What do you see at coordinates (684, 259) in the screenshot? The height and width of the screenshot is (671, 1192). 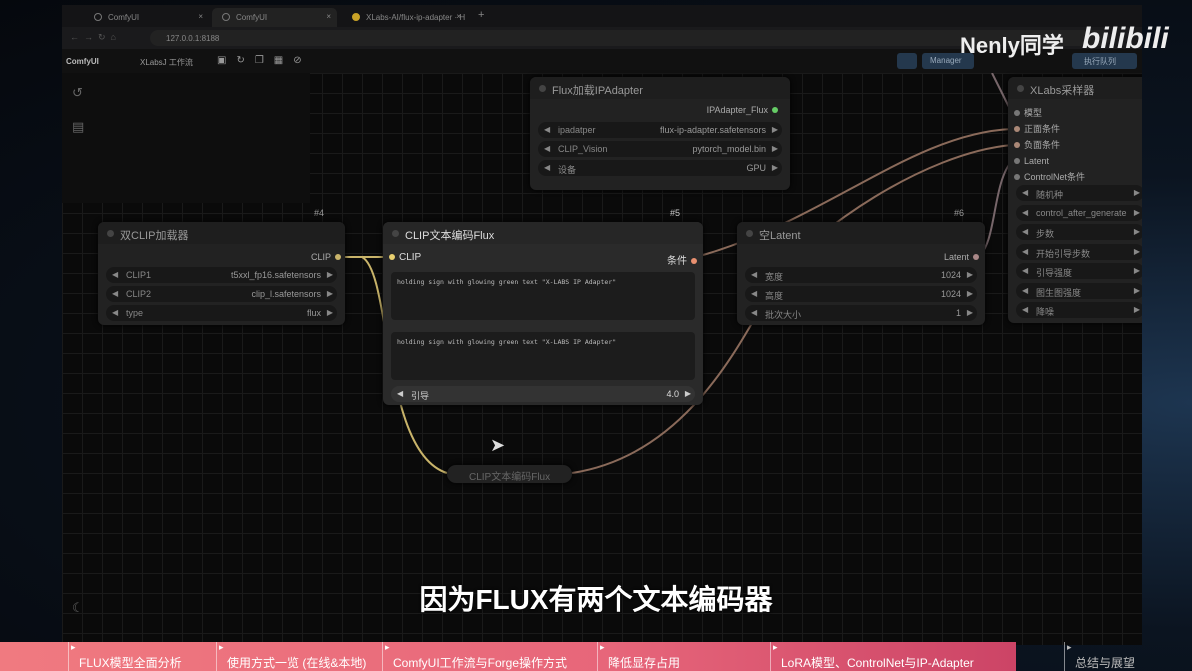 I see `output-conditioning: 条件` at bounding box center [684, 259].